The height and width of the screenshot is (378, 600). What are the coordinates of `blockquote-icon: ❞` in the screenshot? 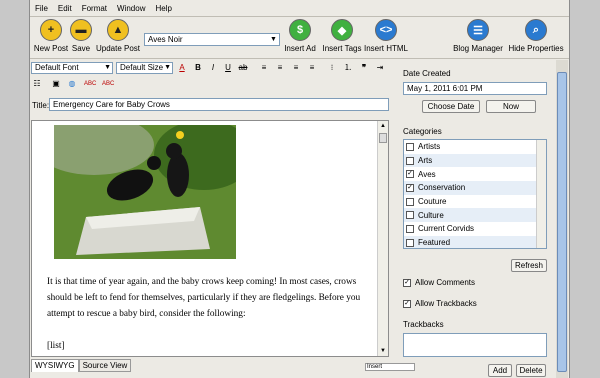 It's located at (364, 68).